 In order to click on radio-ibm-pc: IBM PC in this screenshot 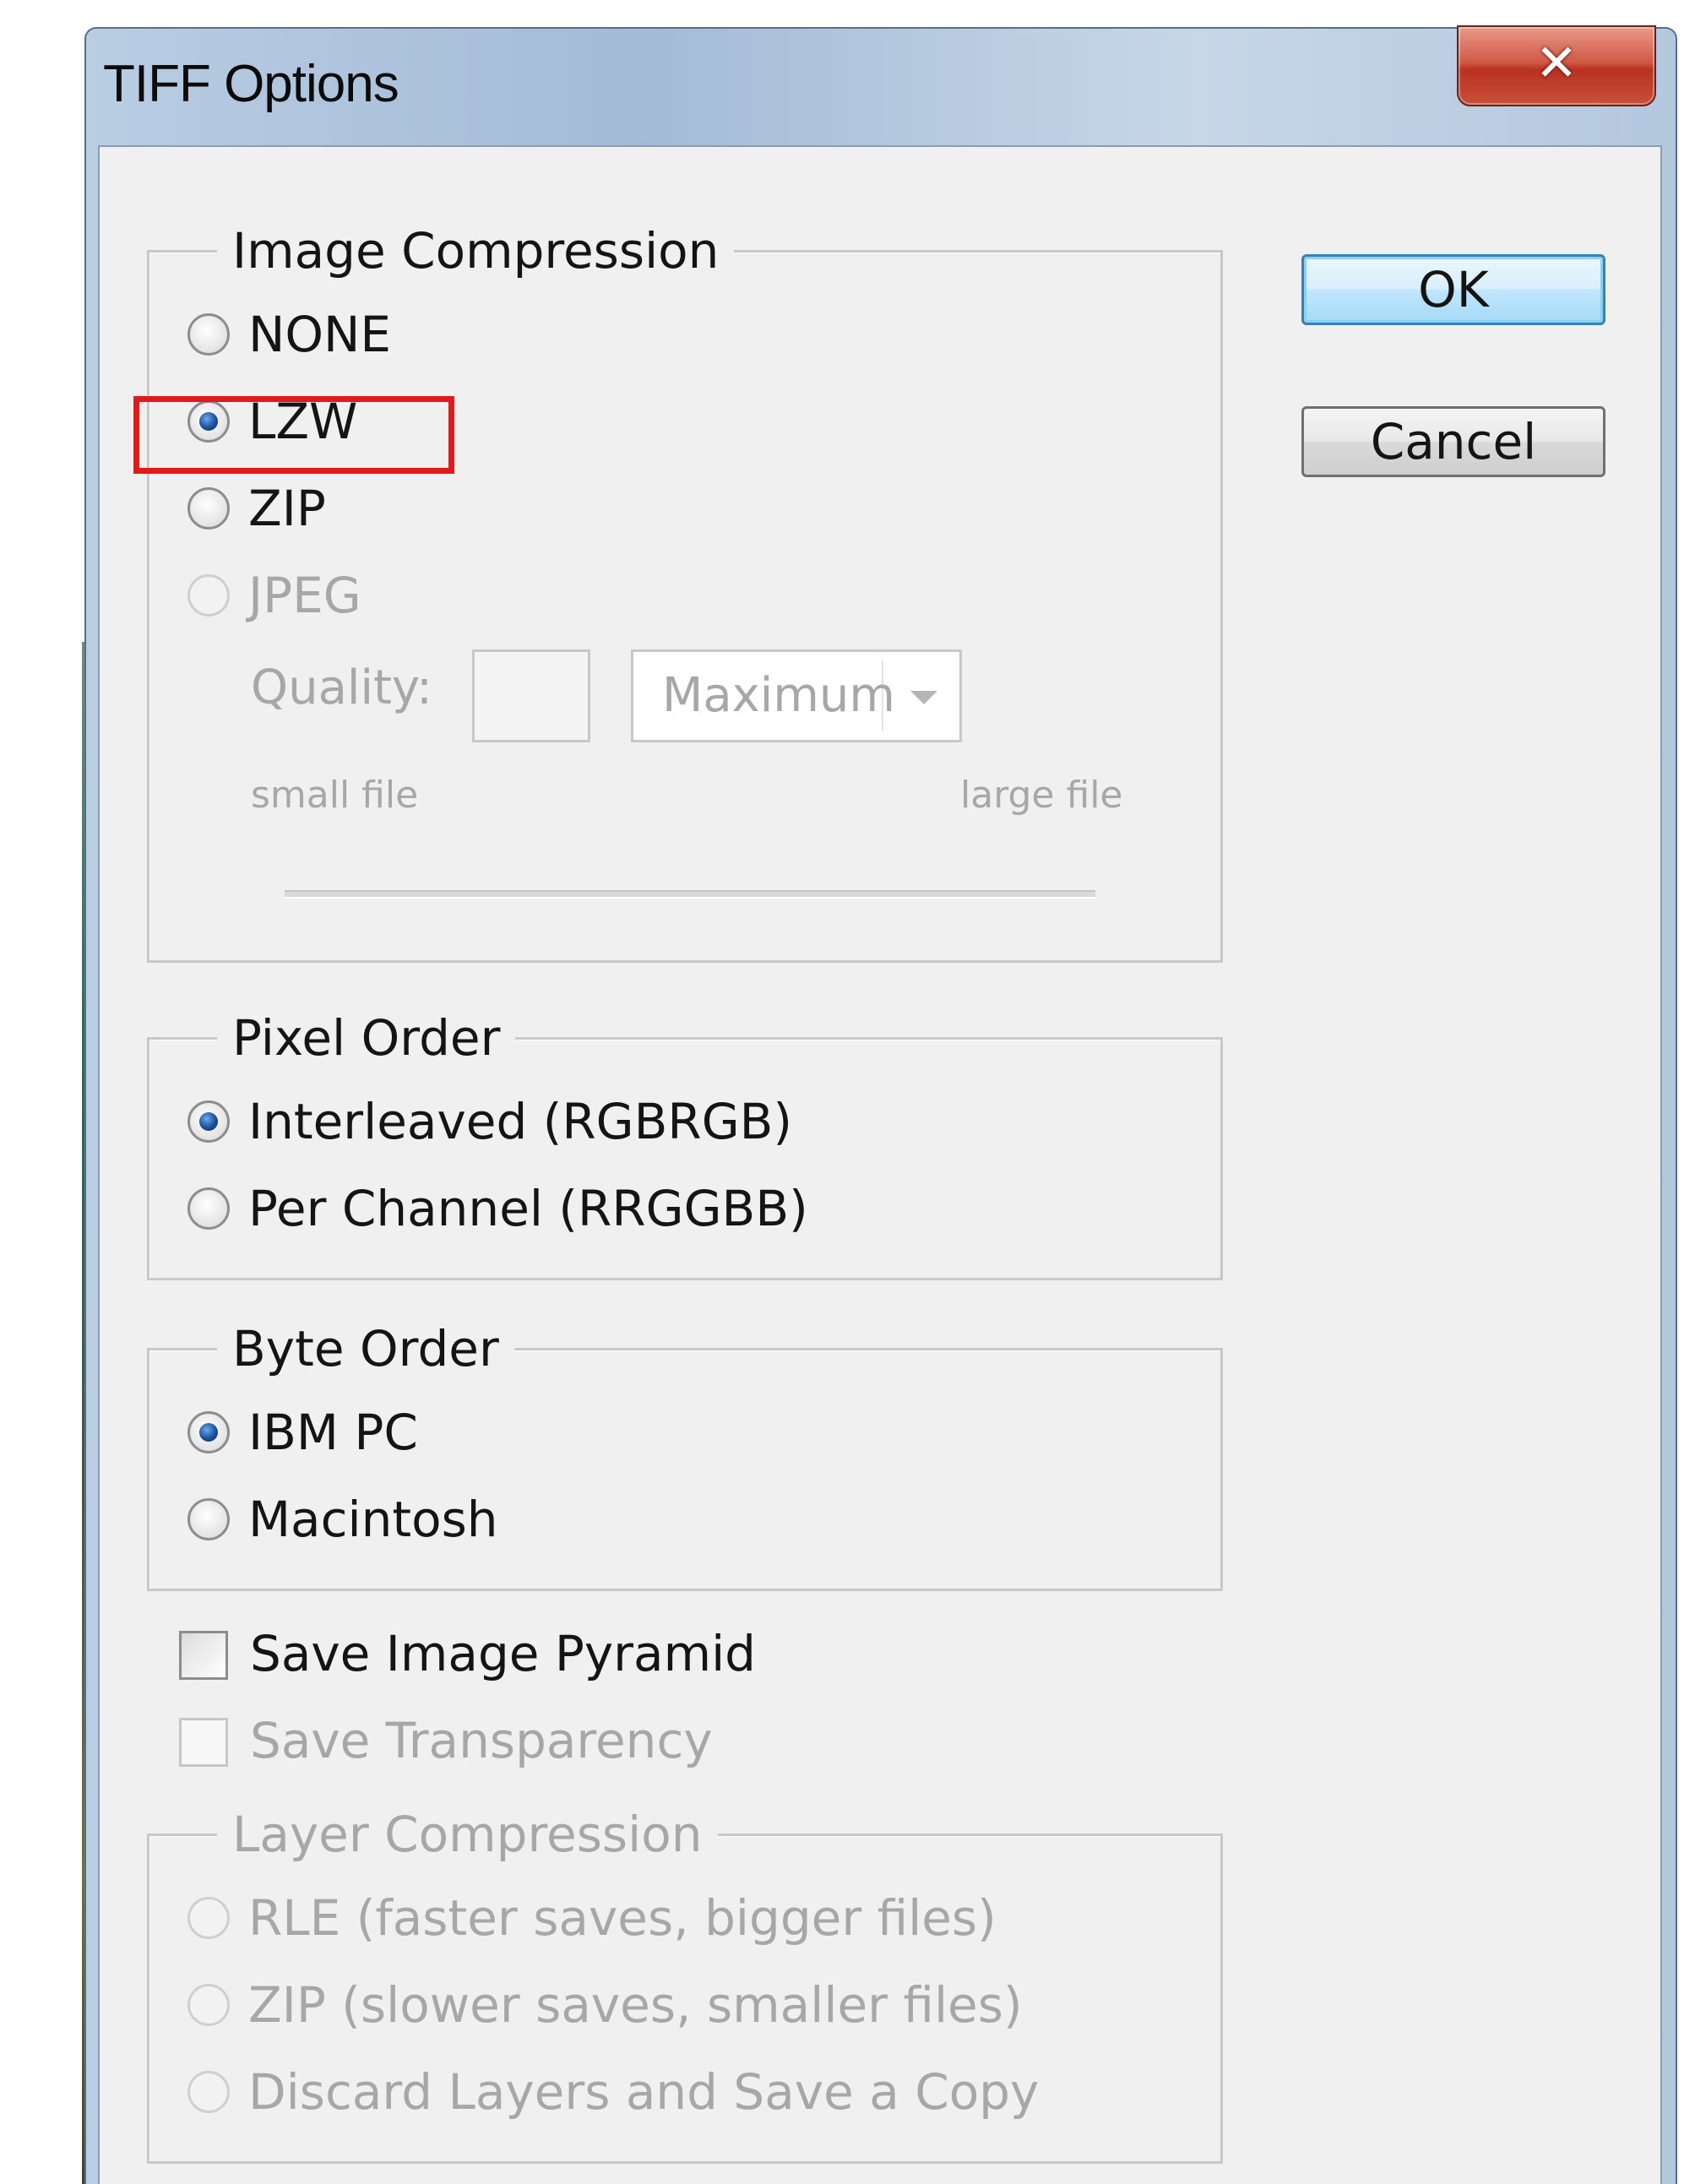, I will do `click(302, 1432)`.